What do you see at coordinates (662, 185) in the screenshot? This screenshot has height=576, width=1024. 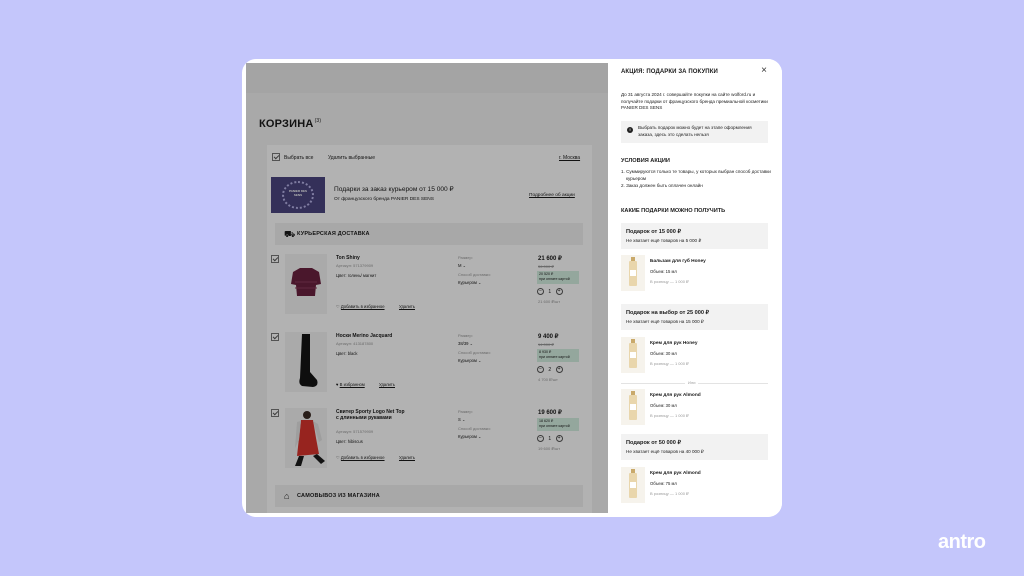 I see `condition-item: 2. Заказ должен быть оплачен онлайн` at bounding box center [662, 185].